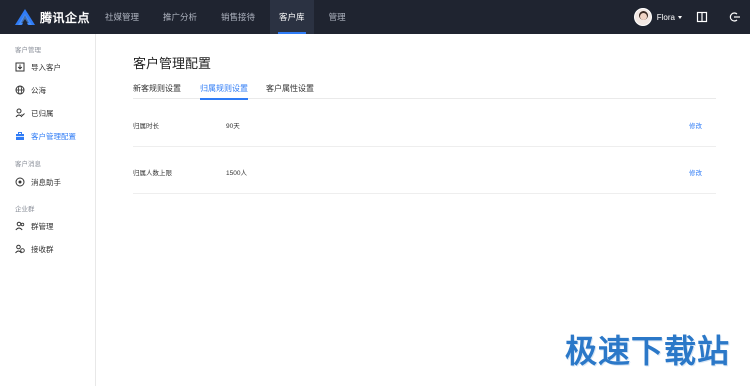 The width and height of the screenshot is (750, 386). Describe the element at coordinates (65, 17) in the screenshot. I see `app-name: 腾讯企点` at that location.